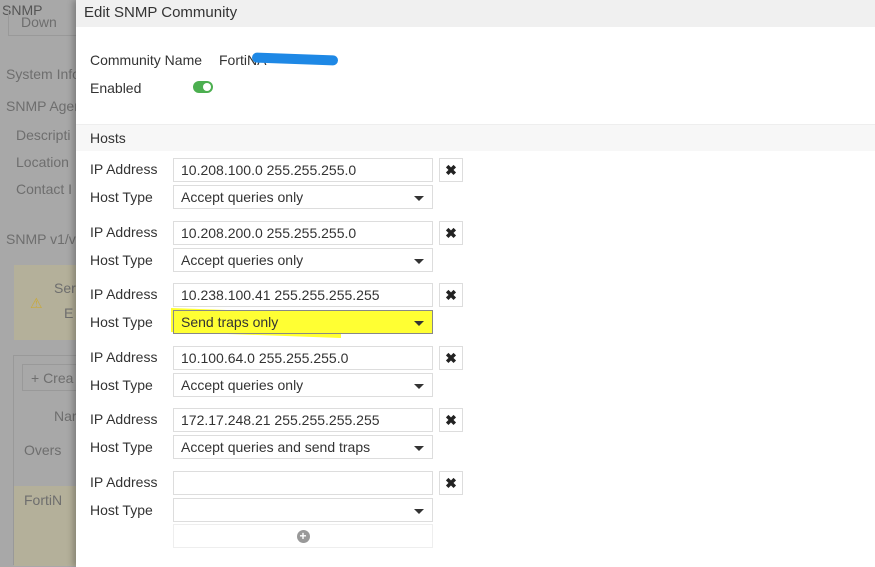 The height and width of the screenshot is (567, 875). Describe the element at coordinates (41, 74) in the screenshot. I see `section-system-info: System Info` at that location.